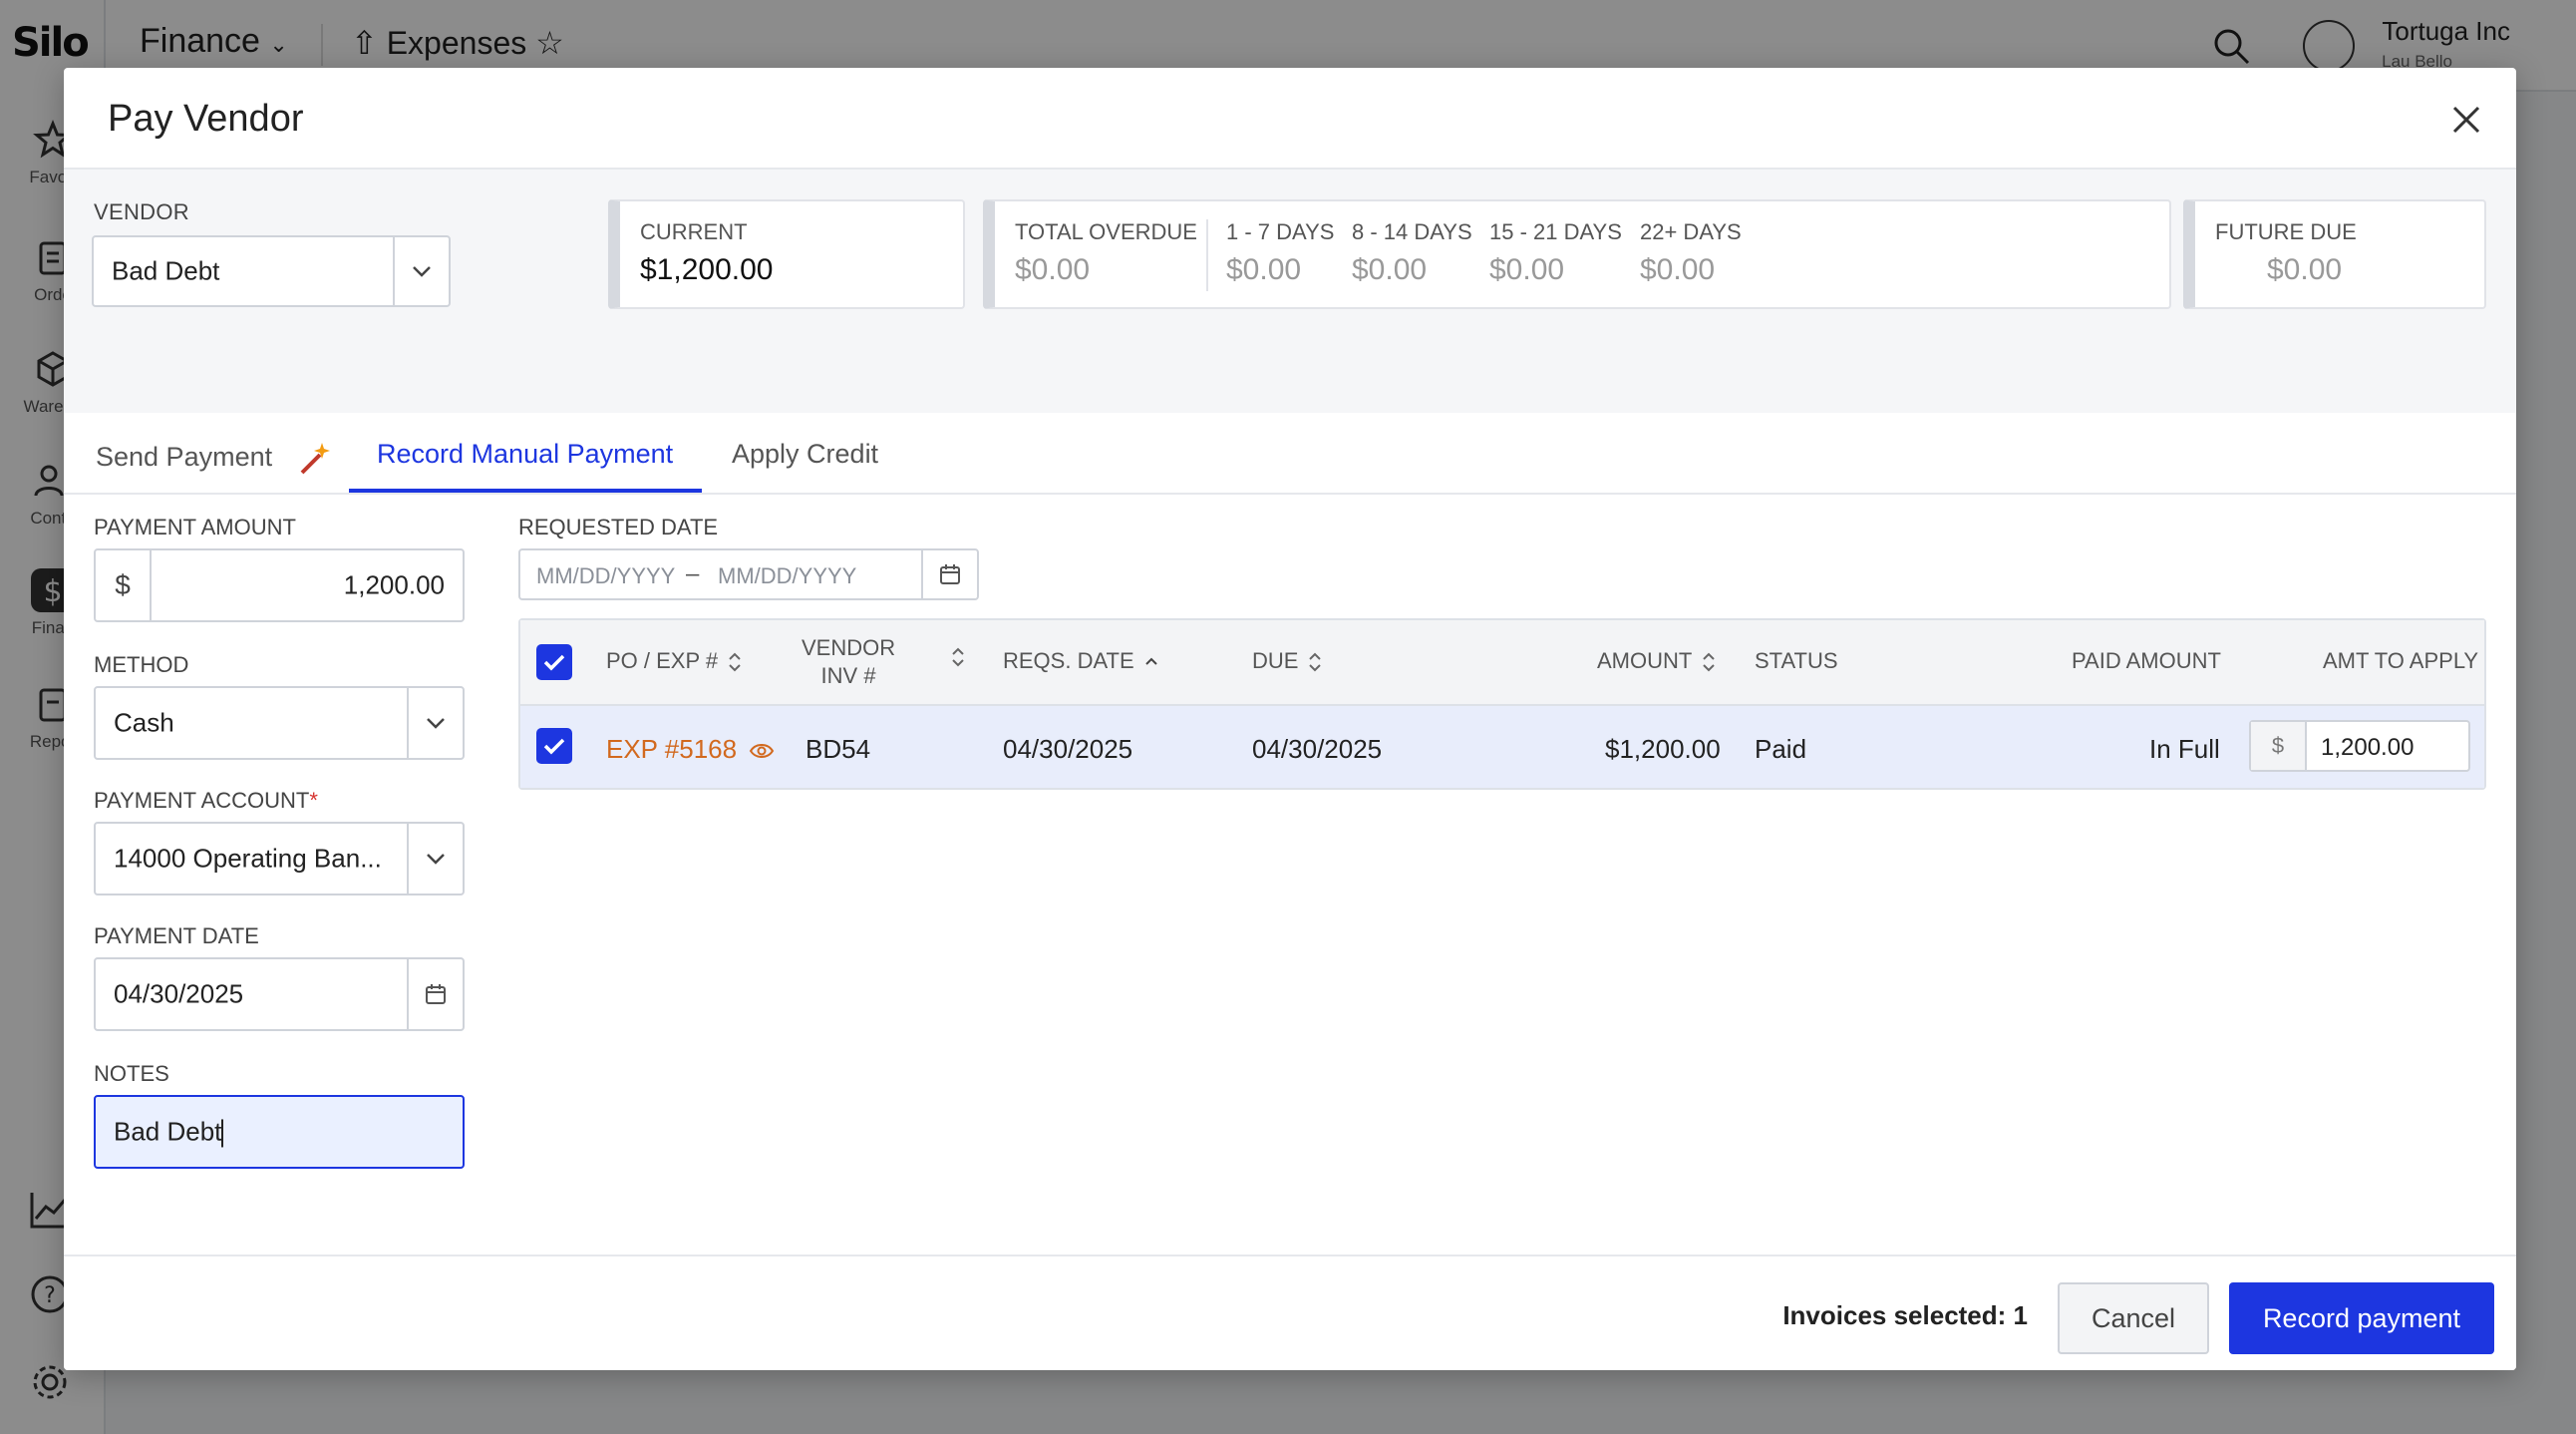 This screenshot has width=2576, height=1434. Describe the element at coordinates (662, 660) in the screenshot. I see `column-header-po-label: PO / EXP #` at that location.